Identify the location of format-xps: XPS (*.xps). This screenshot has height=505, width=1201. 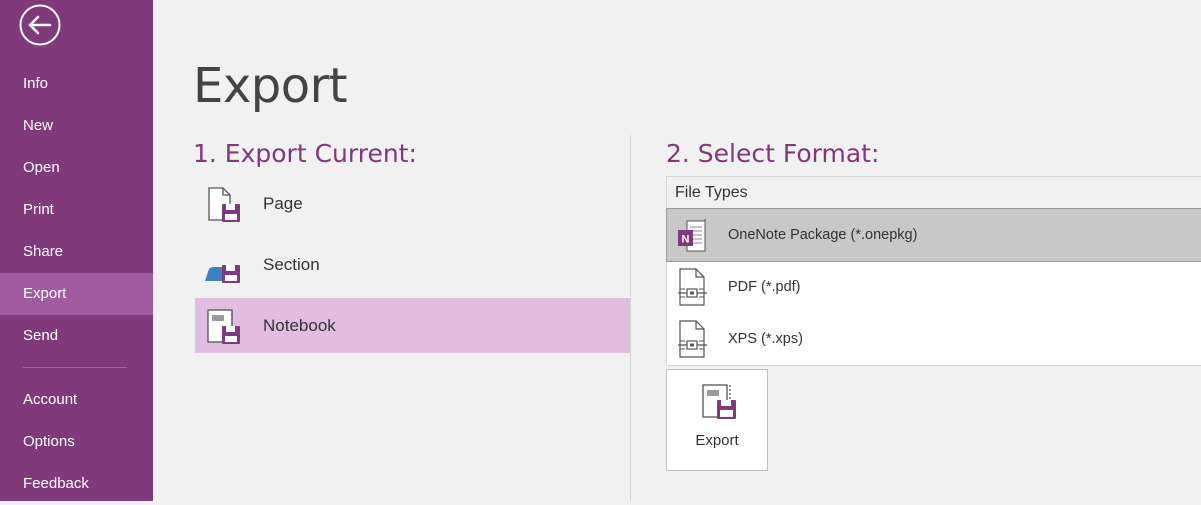
(934, 339).